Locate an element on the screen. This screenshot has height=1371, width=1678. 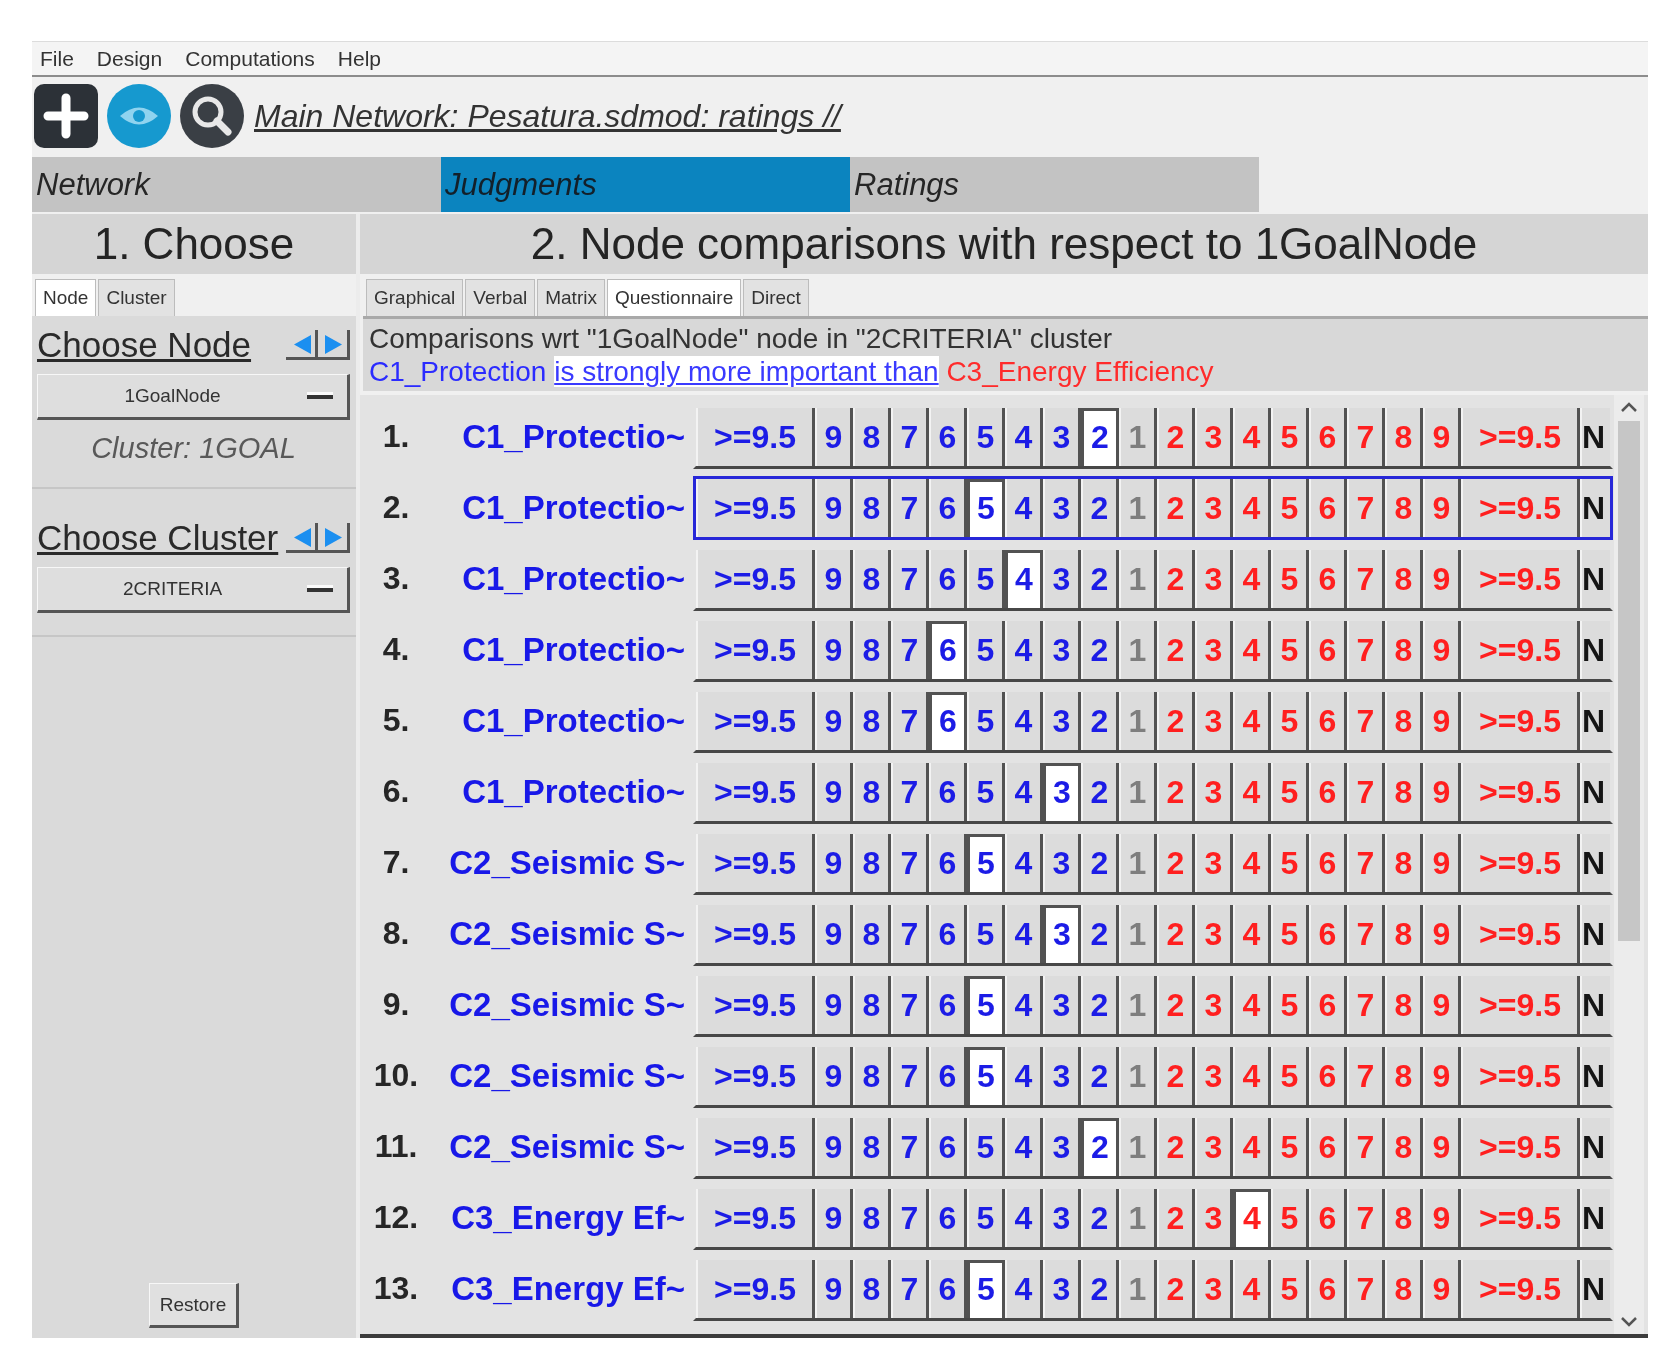
restore-button: Restore is located at coordinates (194, 1305).